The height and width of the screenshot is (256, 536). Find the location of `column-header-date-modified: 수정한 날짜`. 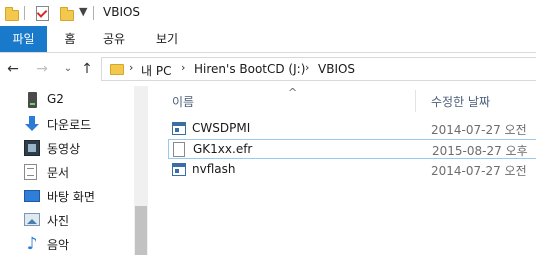

column-header-date-modified: 수정한 날짜 is located at coordinates (460, 101).